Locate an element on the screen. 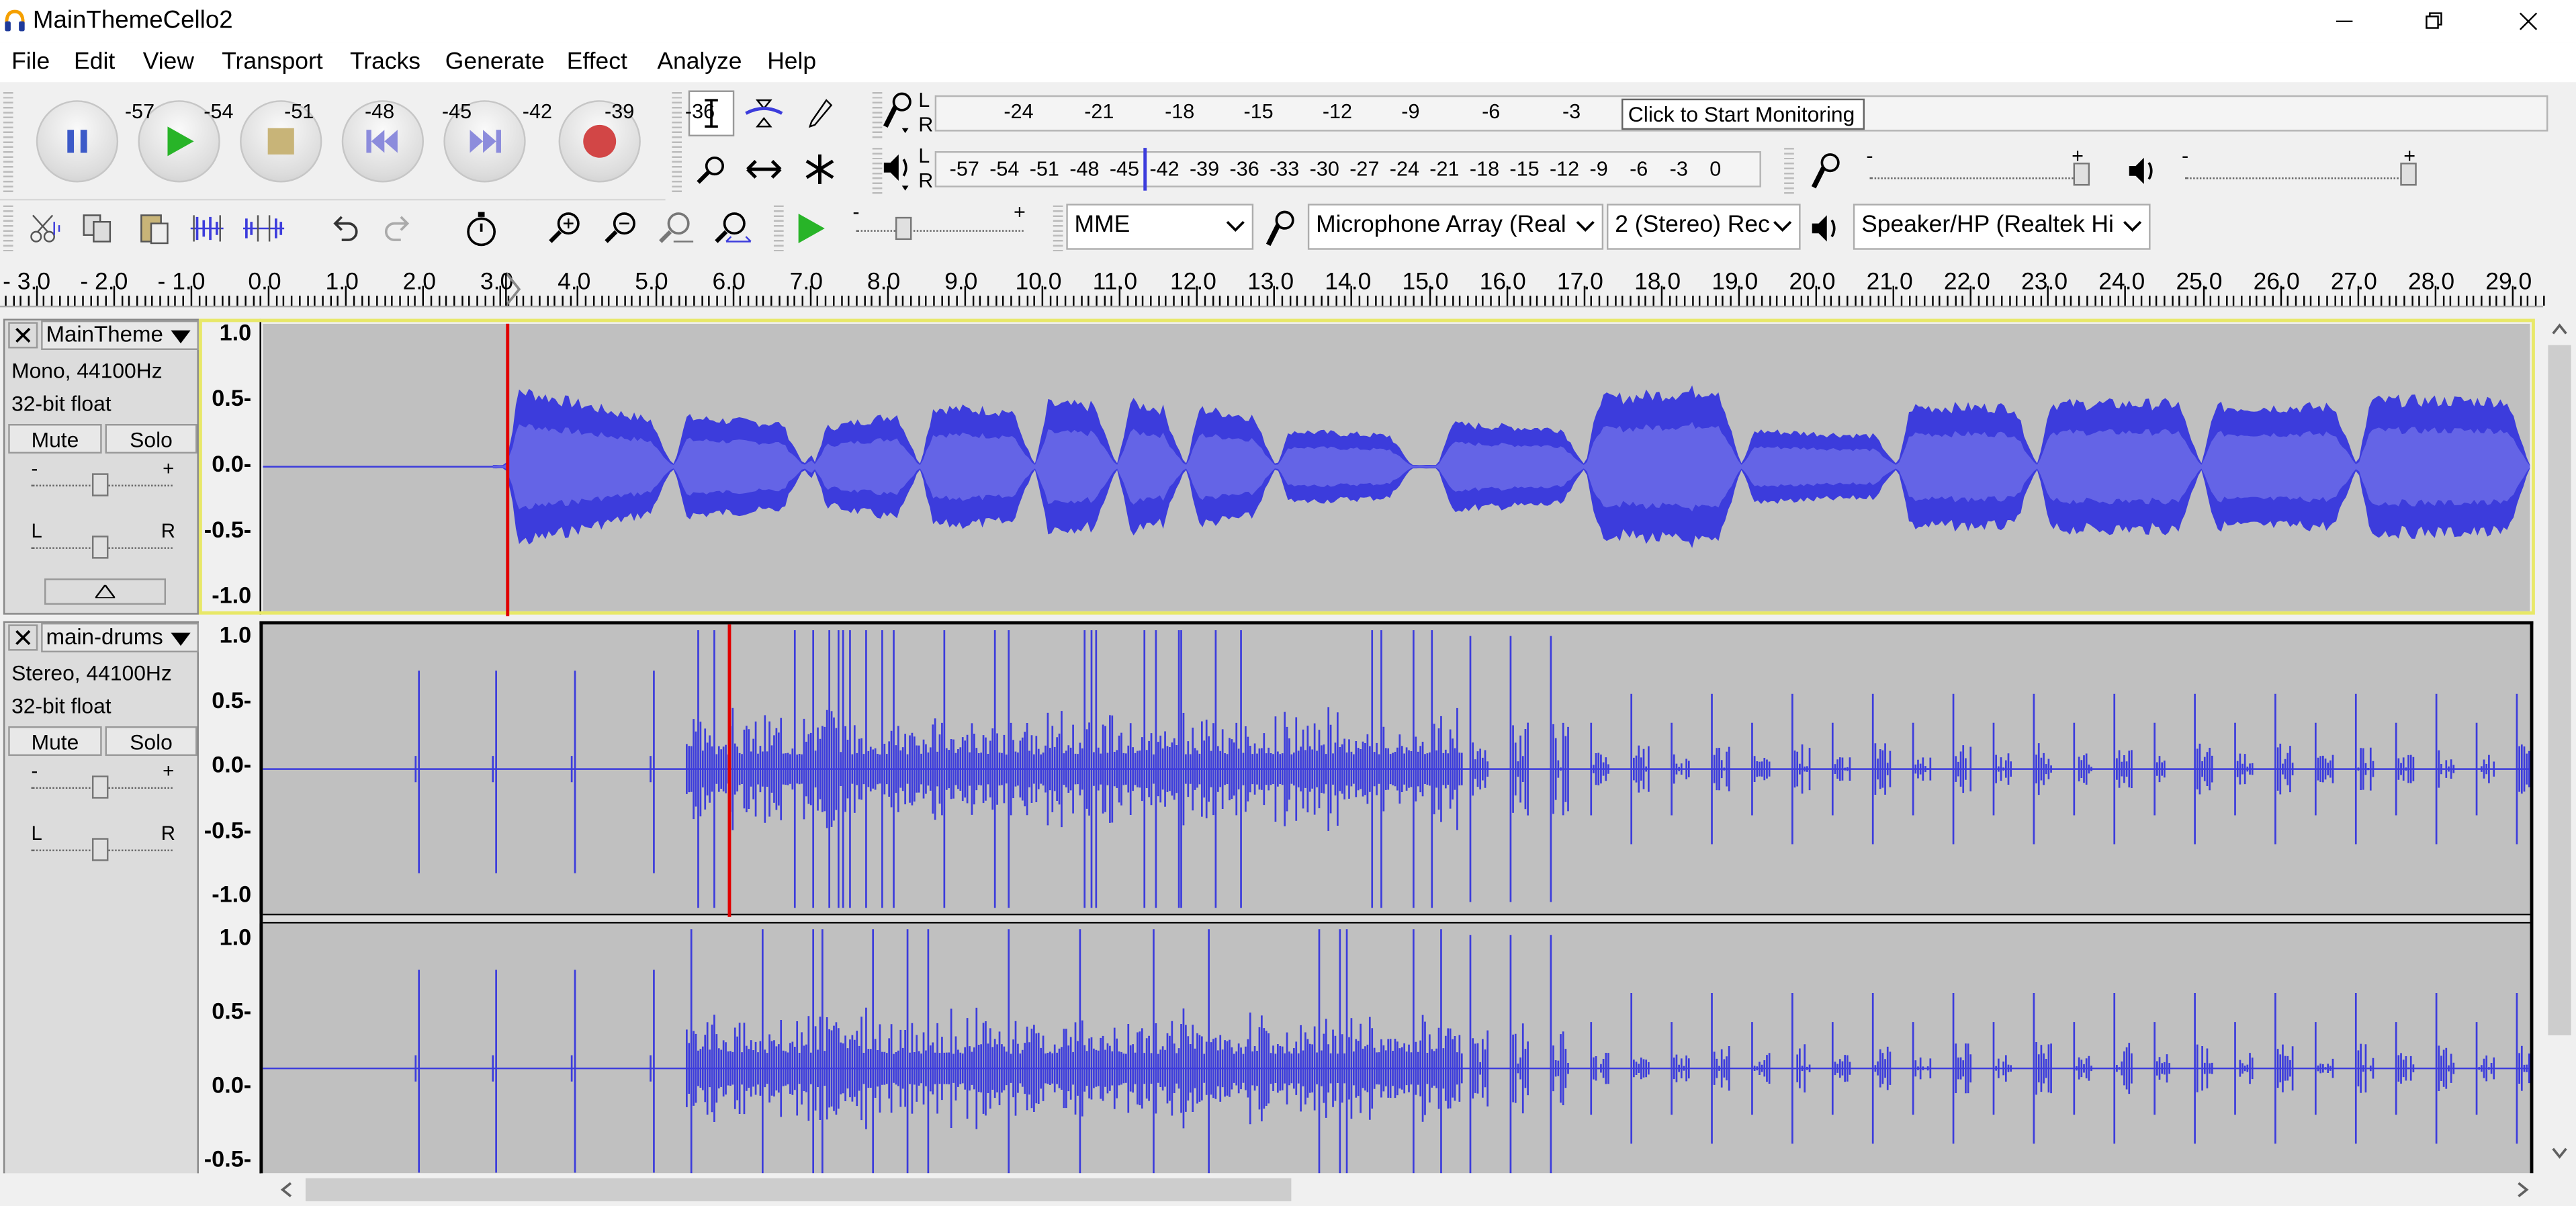 This screenshot has height=1206, width=2576. paste-button is located at coordinates (155, 228).